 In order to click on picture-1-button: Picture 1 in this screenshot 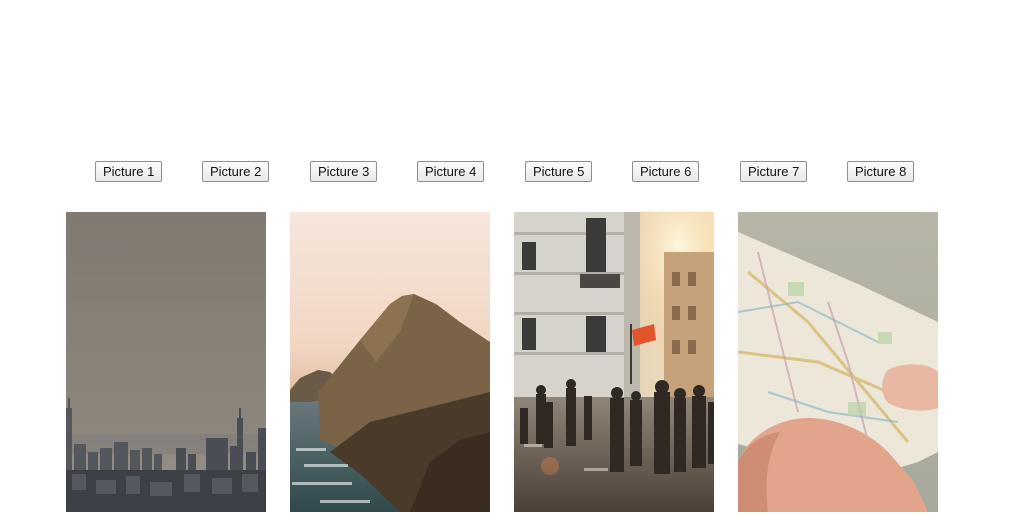, I will do `click(129, 171)`.